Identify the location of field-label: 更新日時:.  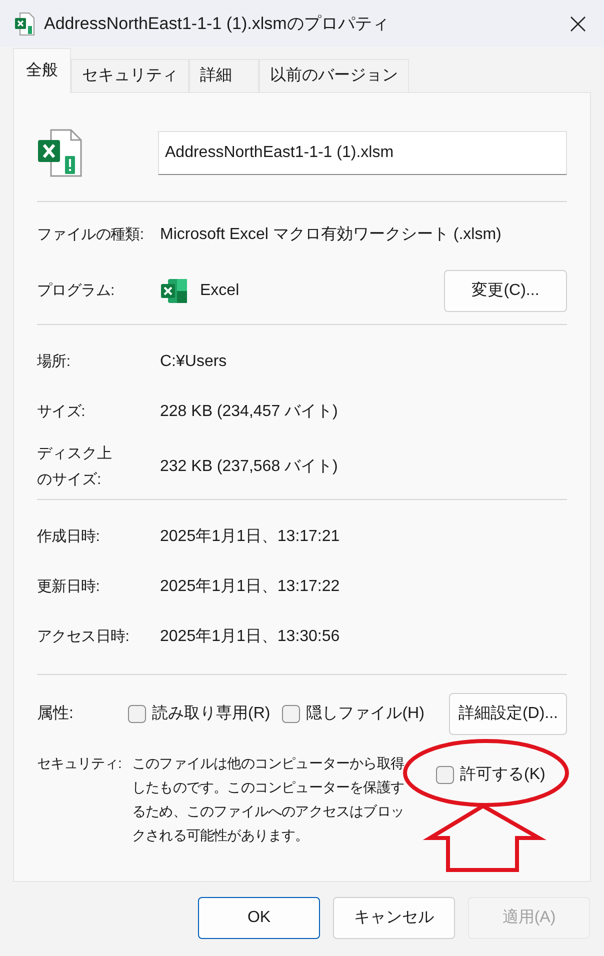
(69, 586).